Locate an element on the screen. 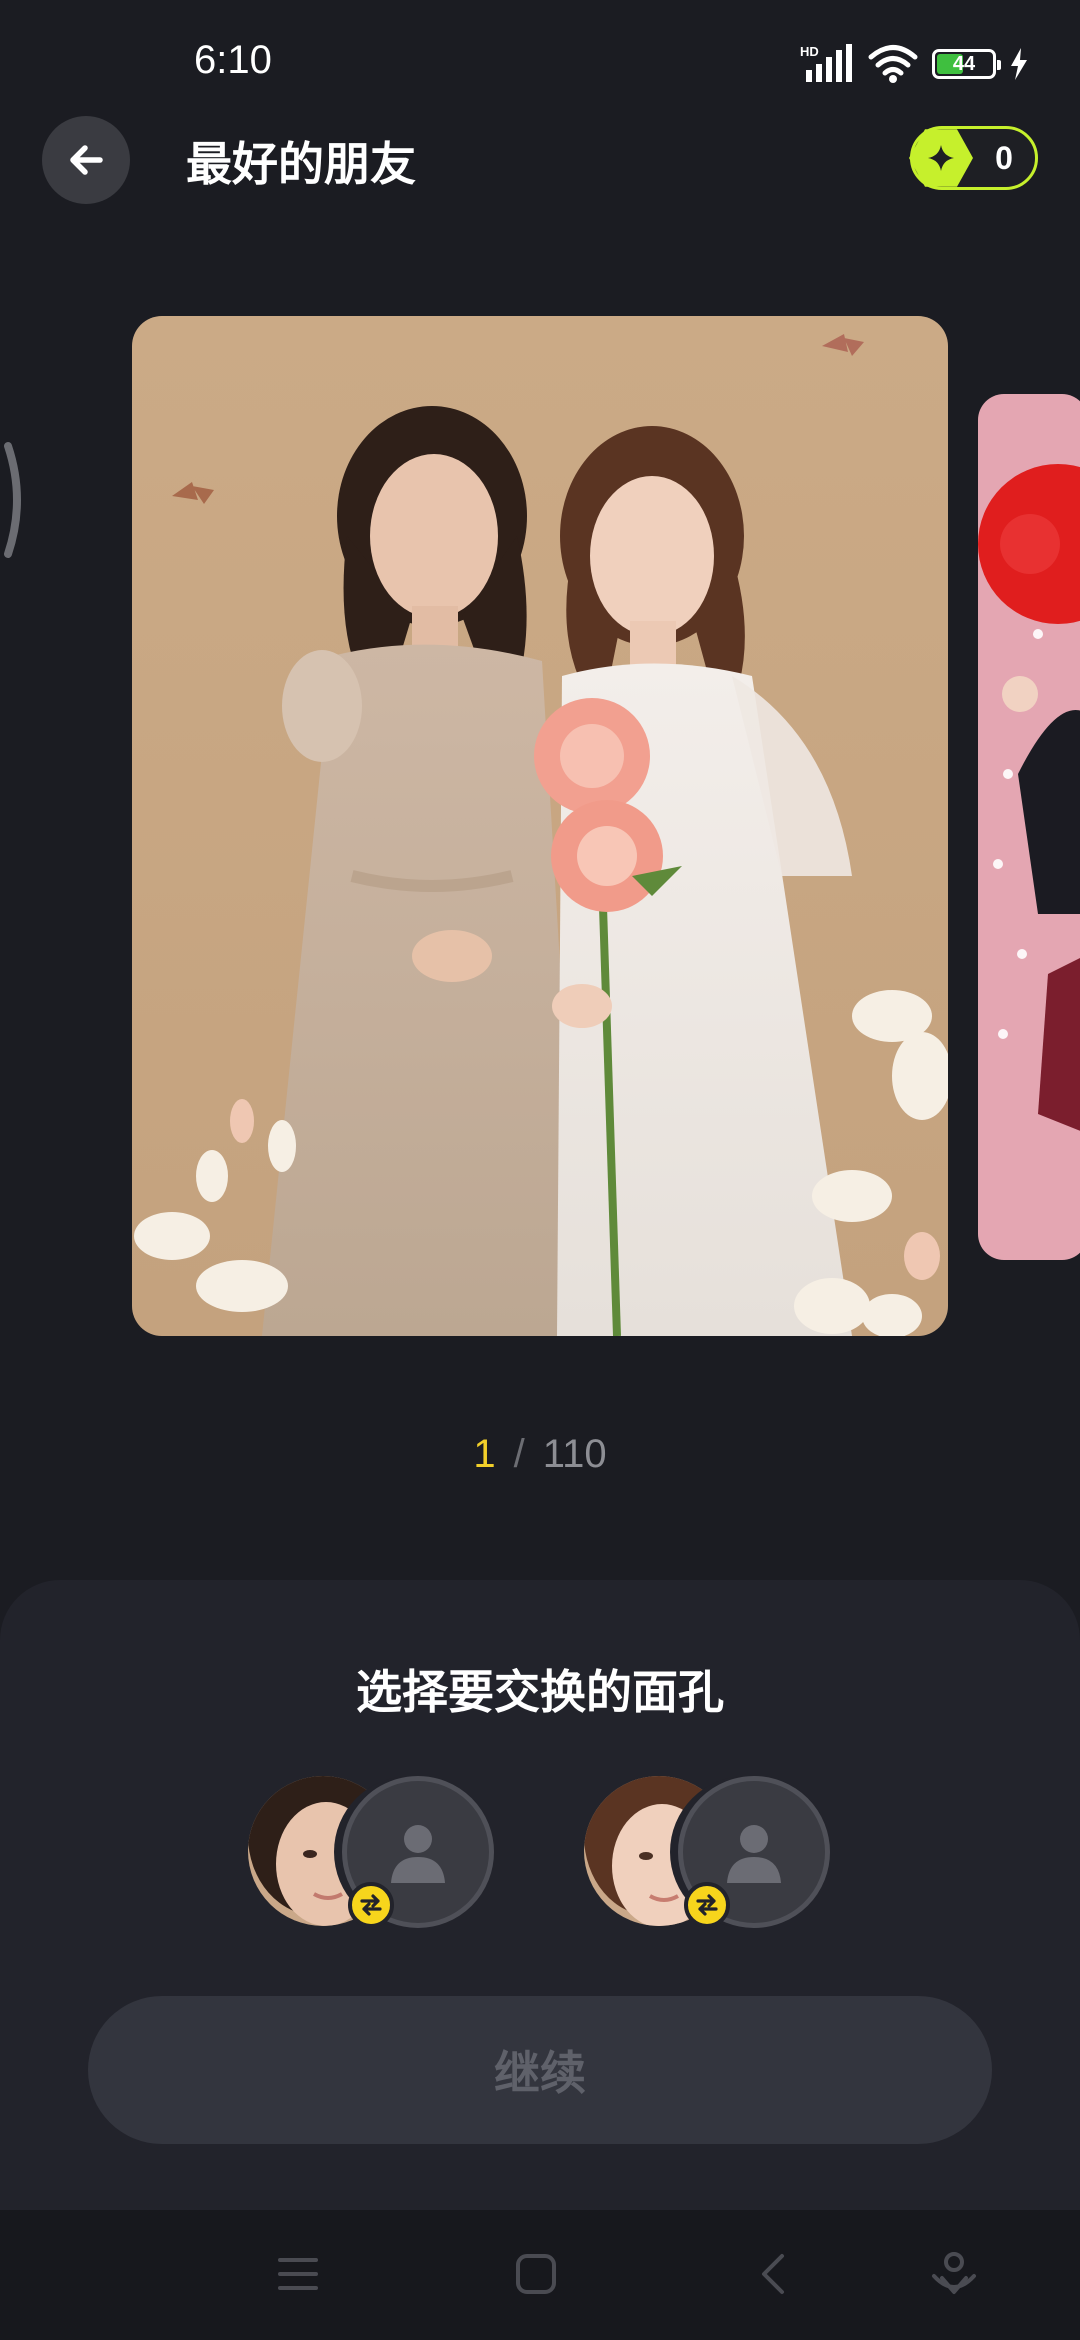  assistant-icon is located at coordinates (954, 2273).